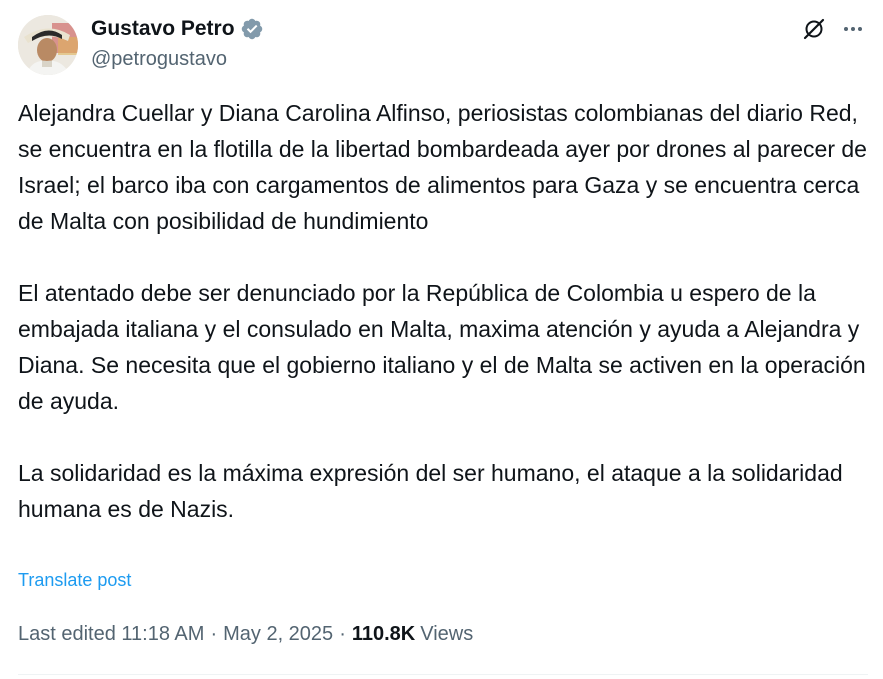 The width and height of the screenshot is (883, 679). I want to click on more-options-icon, so click(853, 29).